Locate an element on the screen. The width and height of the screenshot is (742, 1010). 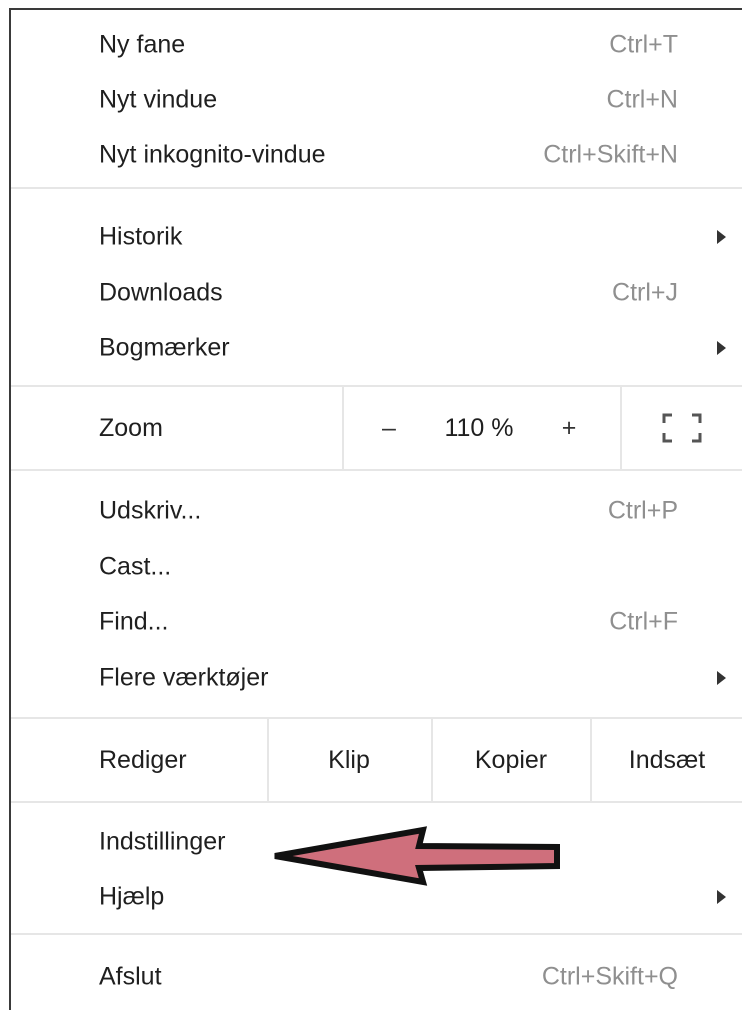
menu-item-shortcut: Ctrl+P is located at coordinates (642, 510).